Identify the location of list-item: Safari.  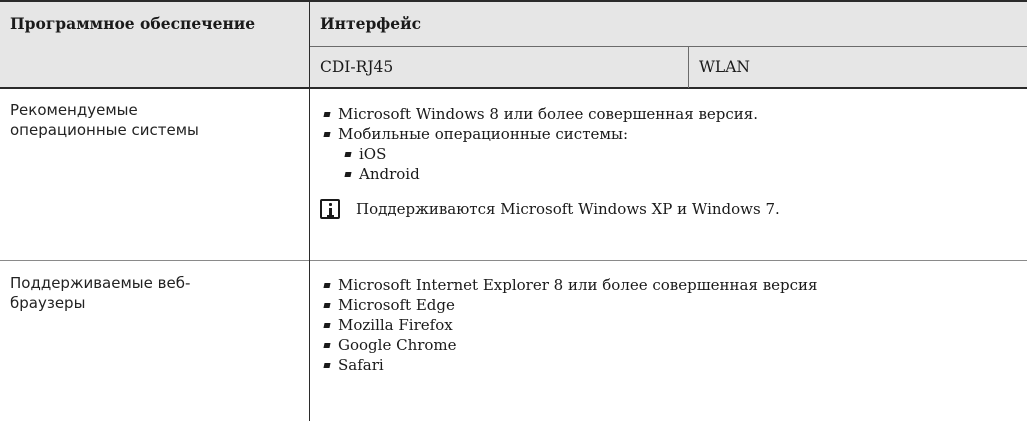
(569, 365).